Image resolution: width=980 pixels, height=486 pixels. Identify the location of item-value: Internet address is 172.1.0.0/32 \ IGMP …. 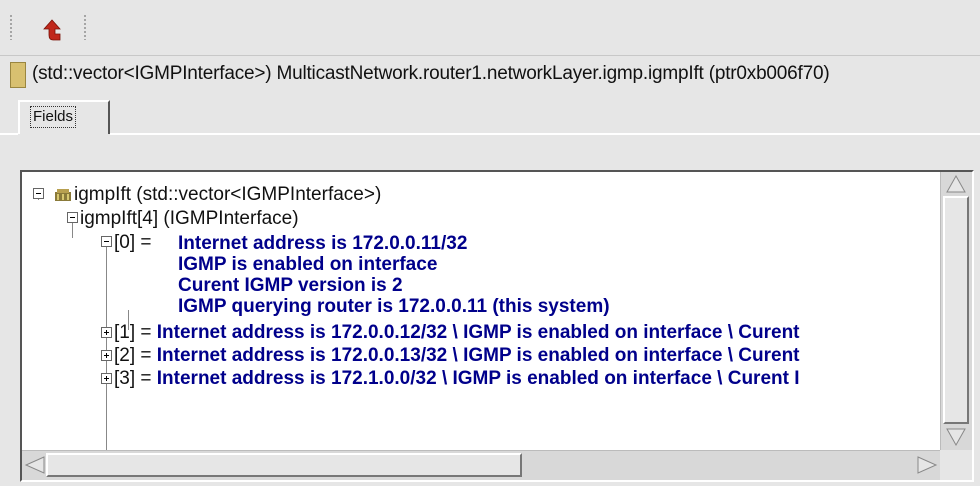
(478, 378).